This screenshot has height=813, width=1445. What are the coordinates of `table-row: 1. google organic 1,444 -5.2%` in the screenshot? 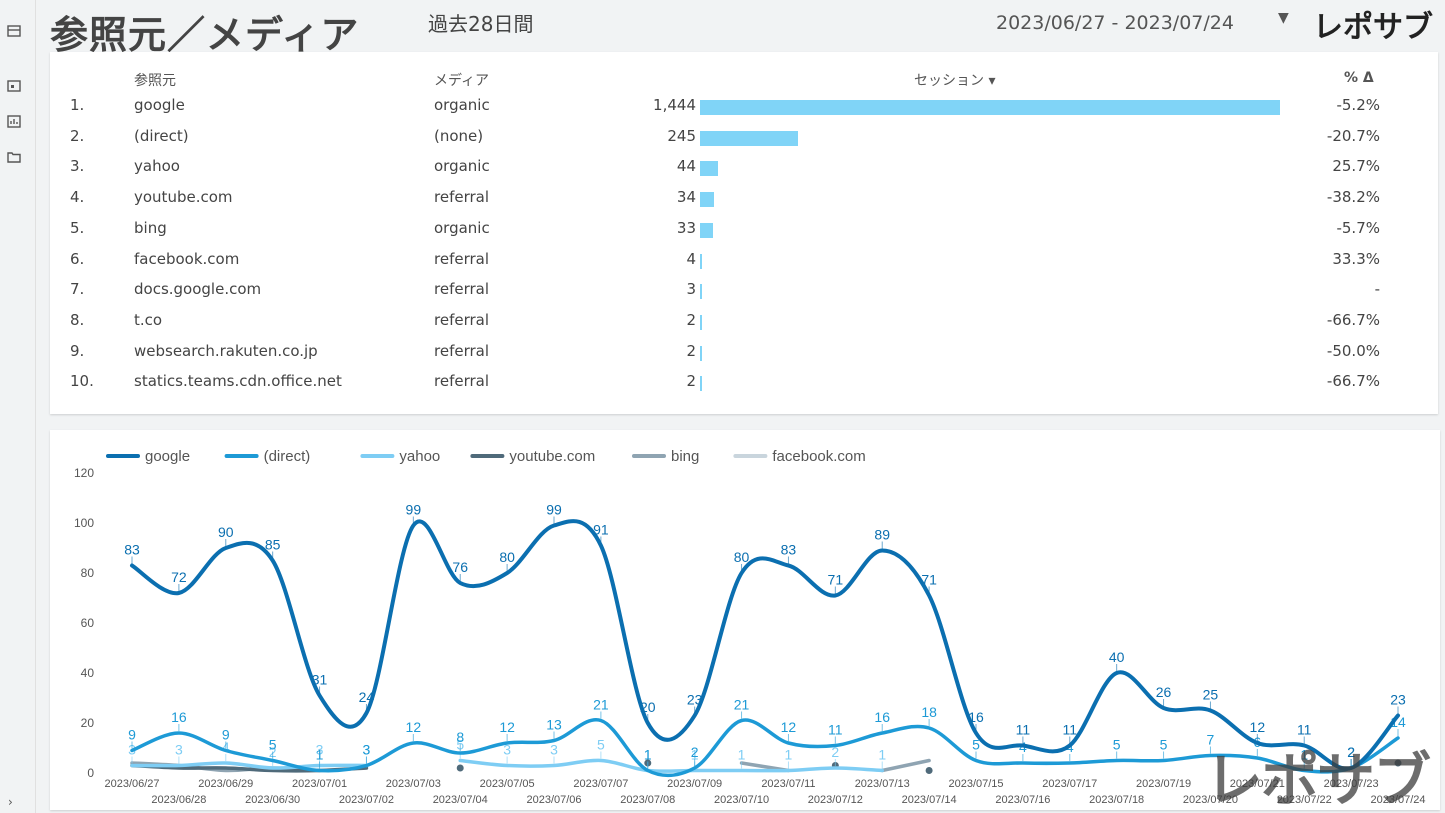 It's located at (744, 111).